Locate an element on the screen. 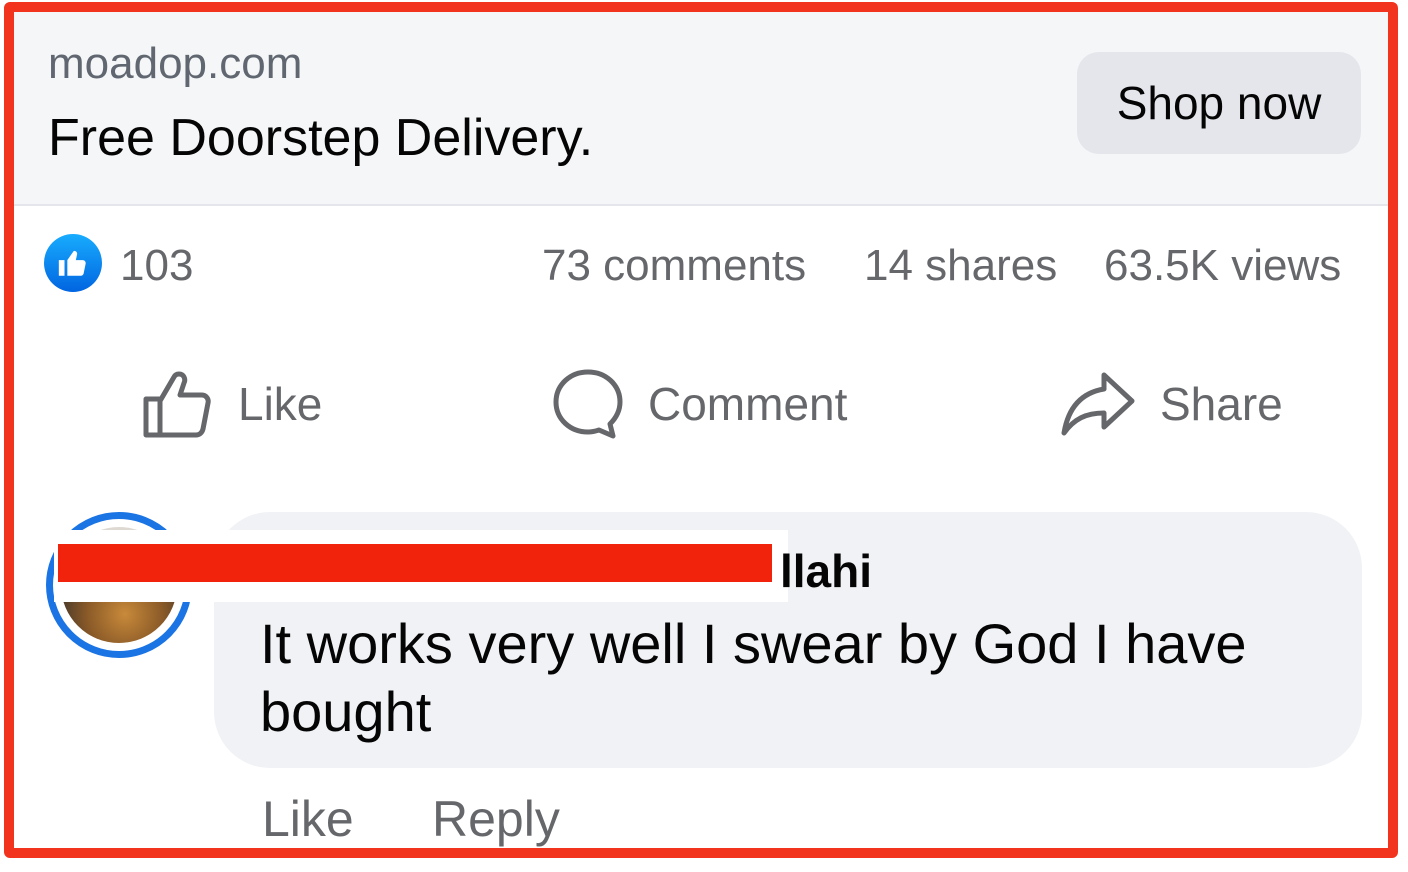 The image size is (1408, 872). like-label: Like is located at coordinates (280, 404).